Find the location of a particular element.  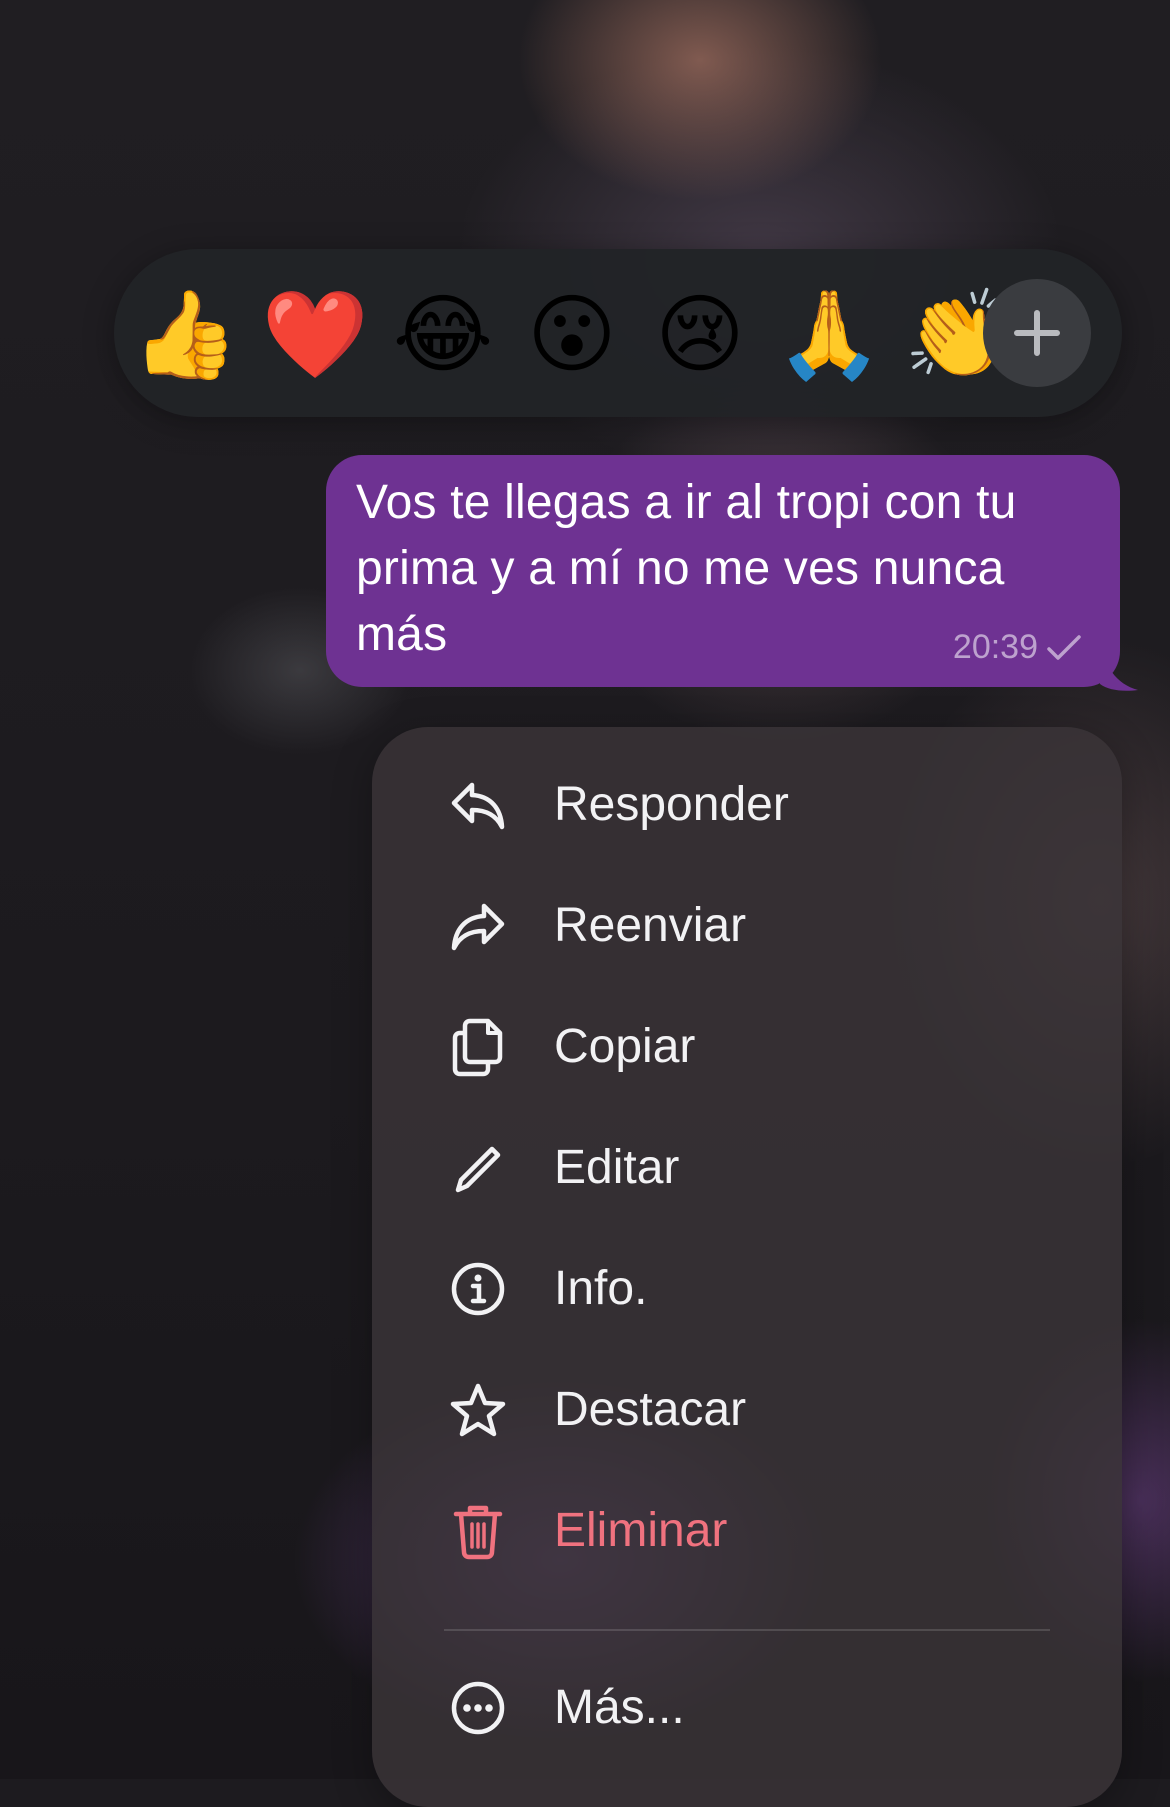

reaction-folded-hands: 🙏 is located at coordinates (829, 335).